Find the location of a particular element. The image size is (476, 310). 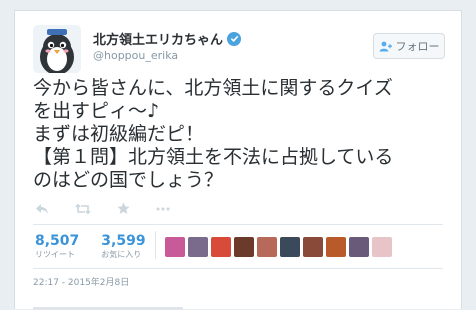

verified-badge-icon is located at coordinates (234, 38).